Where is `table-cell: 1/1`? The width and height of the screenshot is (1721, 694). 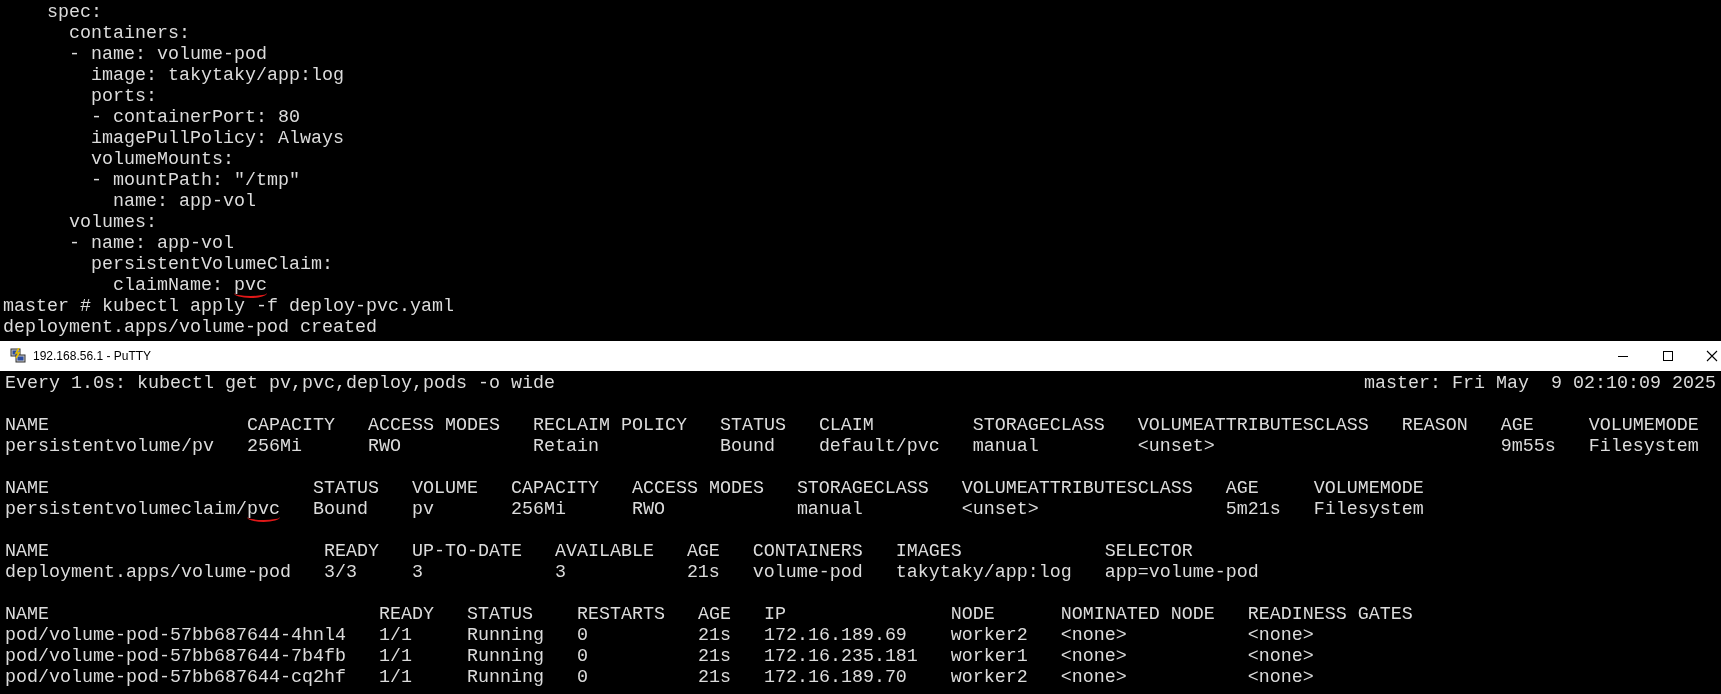 table-cell: 1/1 is located at coordinates (395, 656).